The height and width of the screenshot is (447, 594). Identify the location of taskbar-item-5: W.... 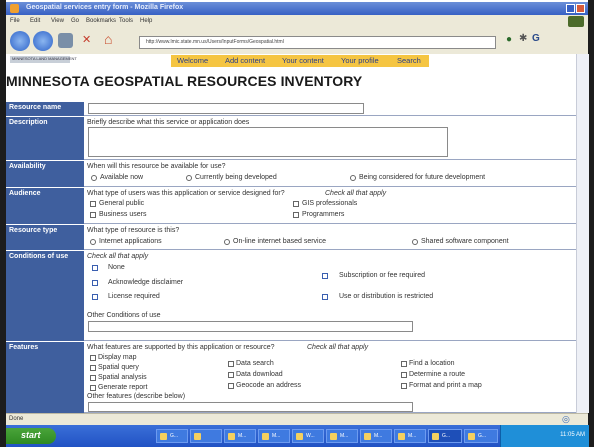
(308, 436).